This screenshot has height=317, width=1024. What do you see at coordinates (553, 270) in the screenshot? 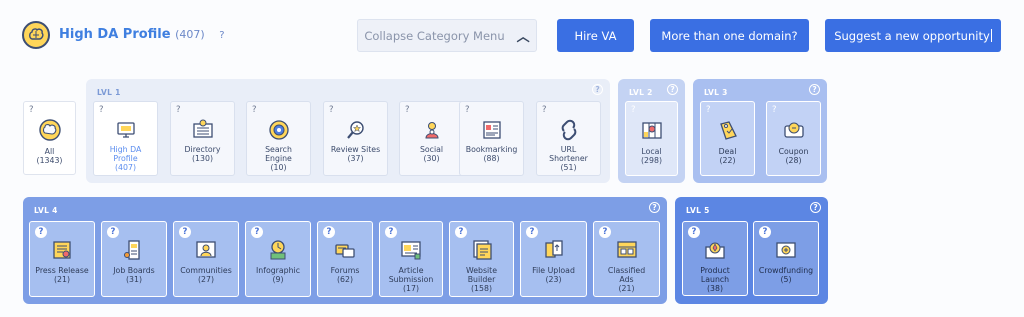
I see `card-name: File Upload` at bounding box center [553, 270].